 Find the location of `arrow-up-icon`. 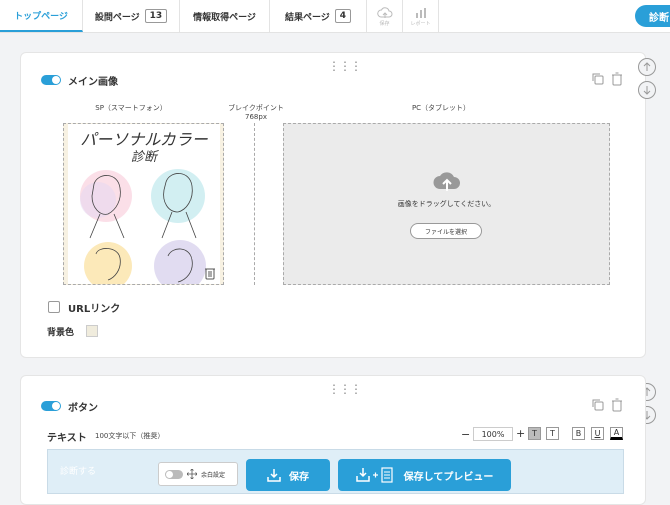

arrow-up-icon is located at coordinates (647, 66).